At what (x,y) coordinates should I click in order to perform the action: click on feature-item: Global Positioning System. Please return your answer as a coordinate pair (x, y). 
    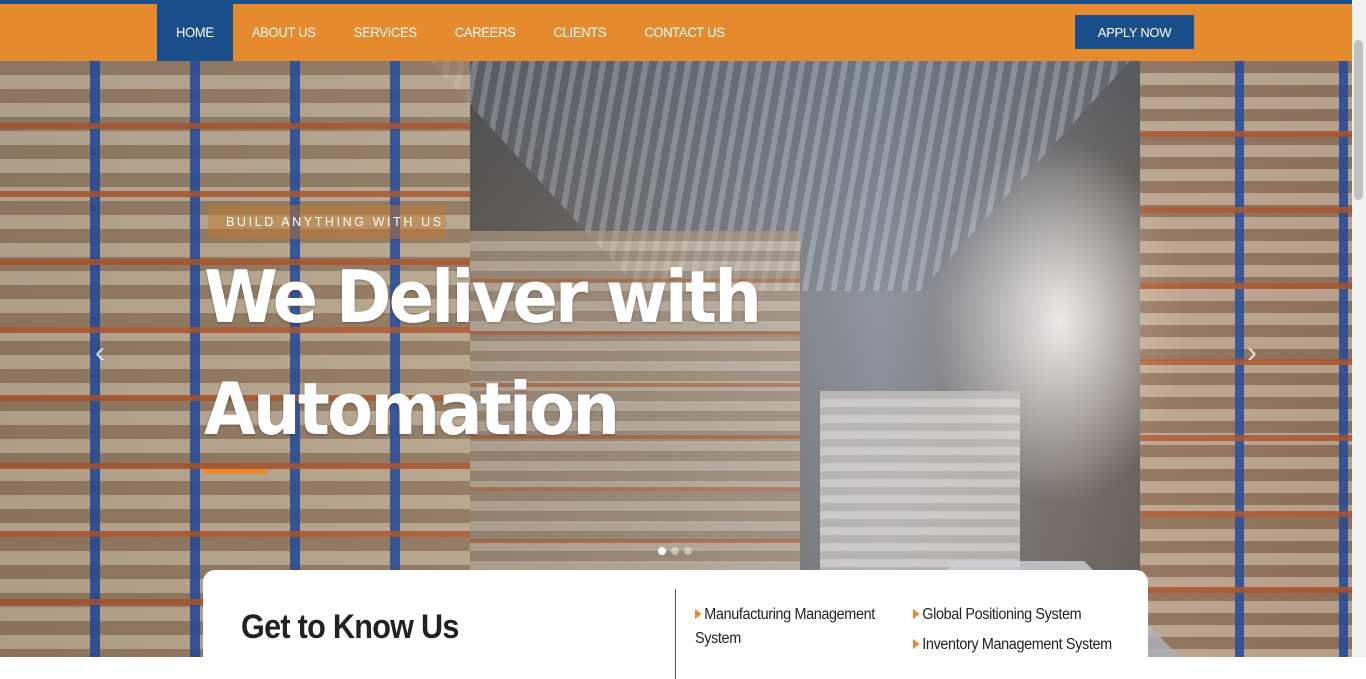
    Looking at the image, I should click on (1020, 615).